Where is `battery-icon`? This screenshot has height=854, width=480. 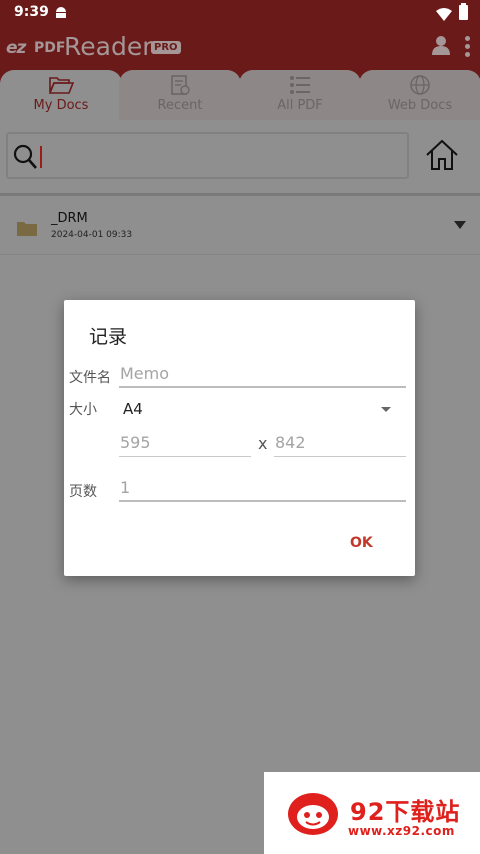
battery-icon is located at coordinates (463, 11).